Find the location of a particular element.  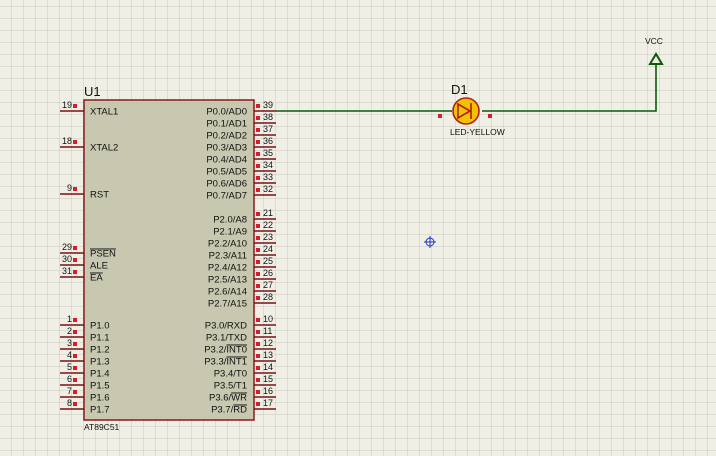

pin-name: P0.2/AD2 is located at coordinates (226, 136).